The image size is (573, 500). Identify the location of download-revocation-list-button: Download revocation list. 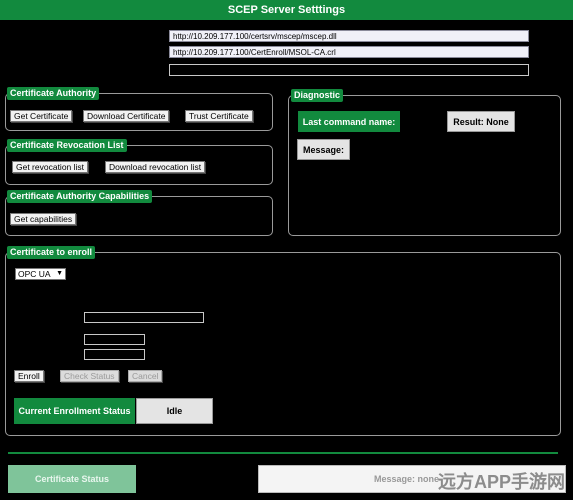
(155, 167).